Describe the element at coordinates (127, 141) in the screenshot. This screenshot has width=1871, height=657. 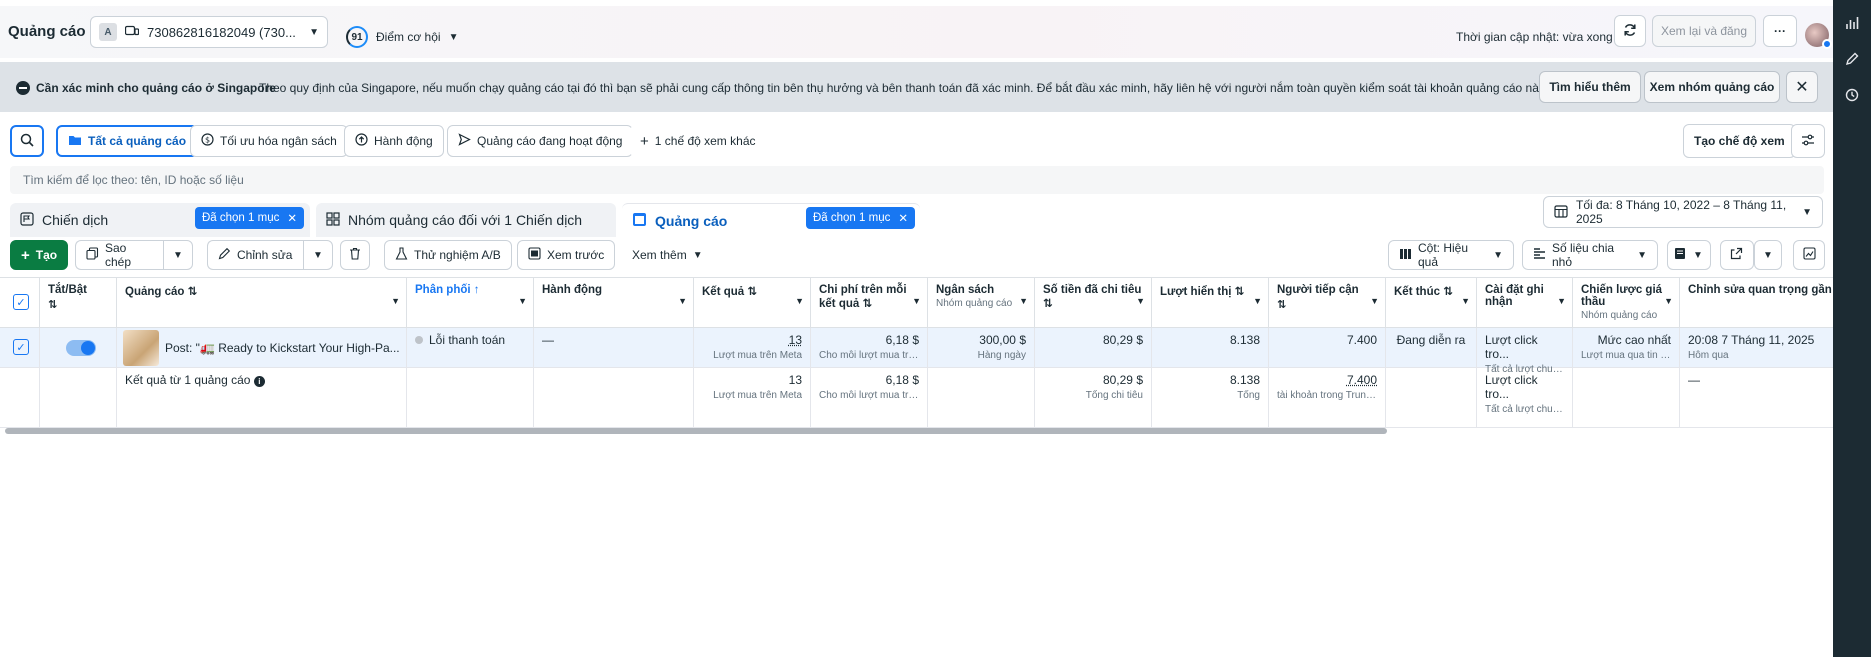
I see `view-all-ads: Tất cả quảng cáo` at that location.